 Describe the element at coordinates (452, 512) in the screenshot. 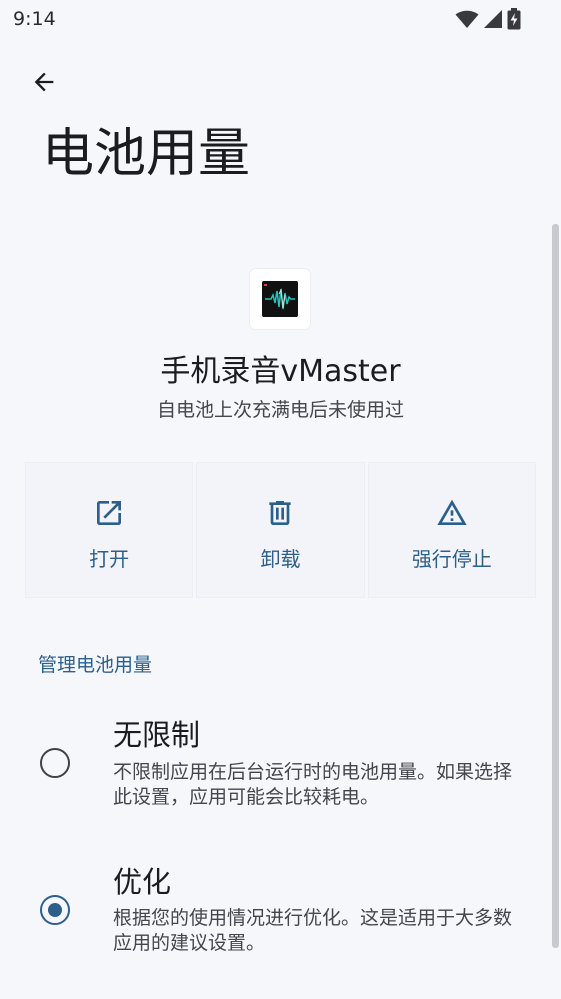

I see `warning-icon` at that location.